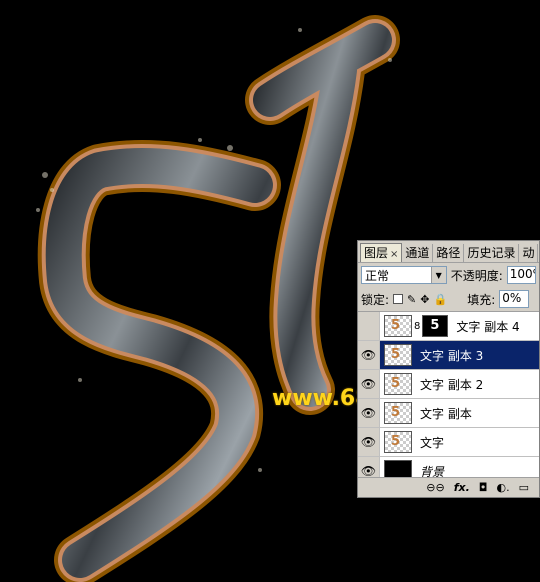  I want to click on tab-channels: 通道, so click(418, 253).